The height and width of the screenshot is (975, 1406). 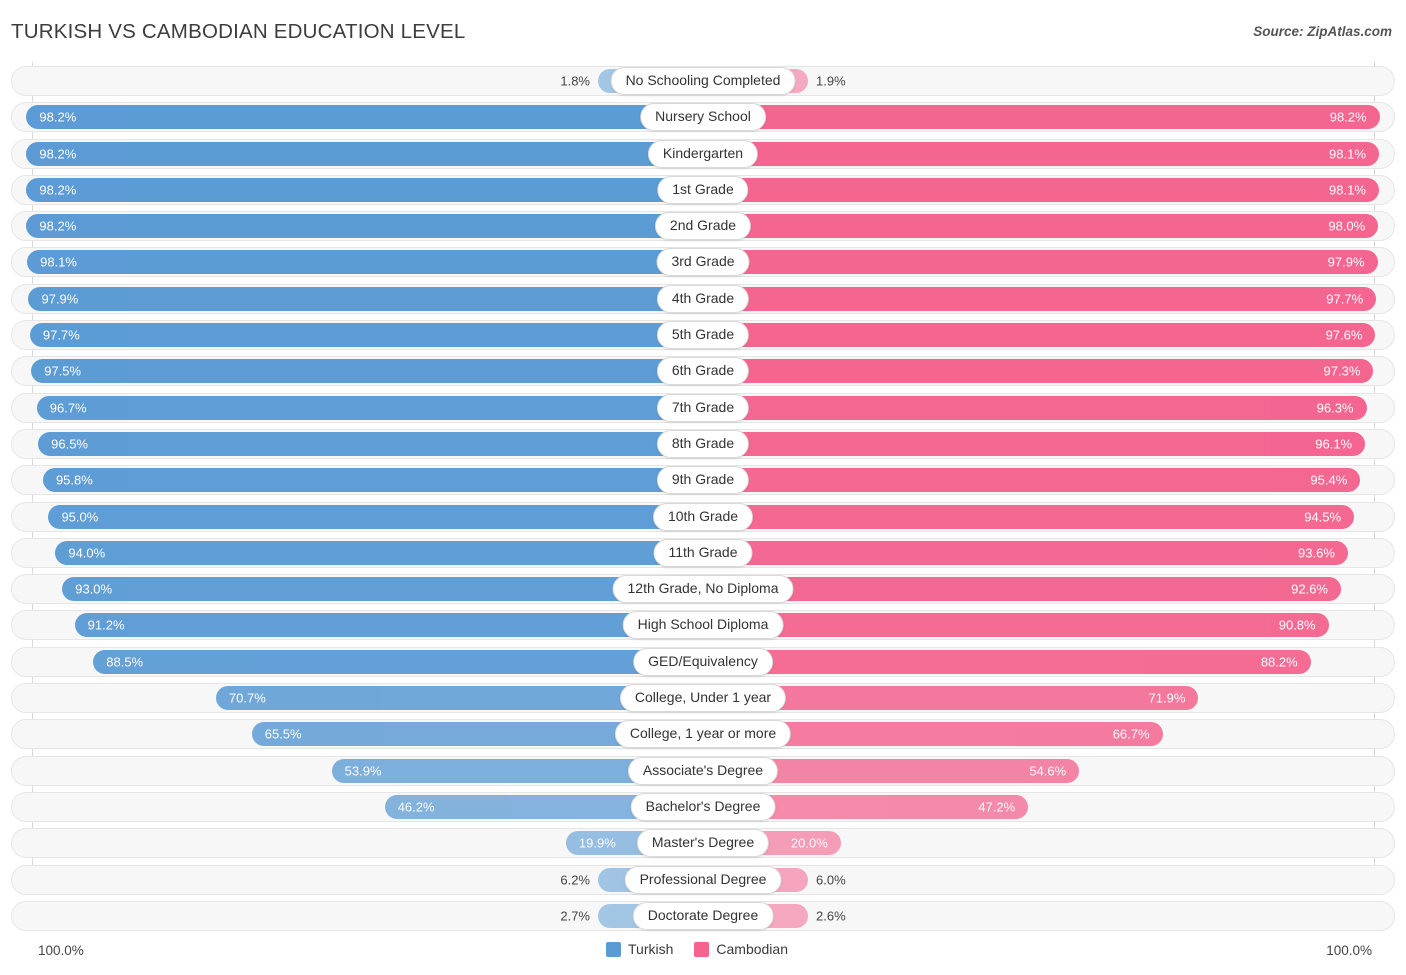 I want to click on bar-cambodian: 90.8%, so click(x=1016, y=625).